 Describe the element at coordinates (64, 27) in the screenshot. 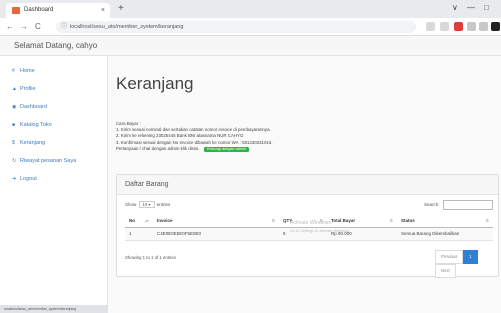

I see `info-icon: ⓘ` at that location.